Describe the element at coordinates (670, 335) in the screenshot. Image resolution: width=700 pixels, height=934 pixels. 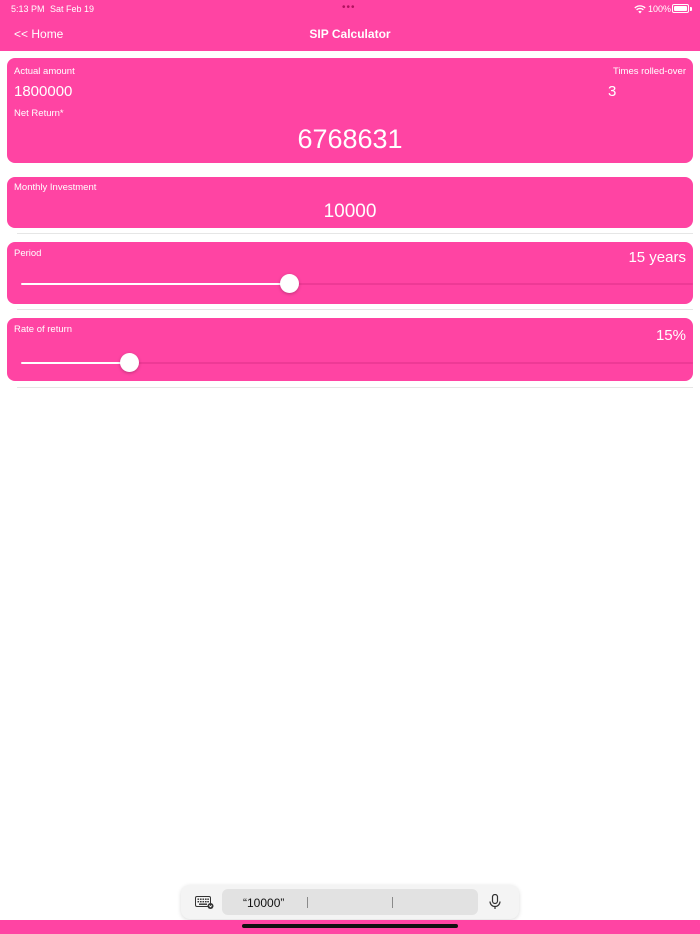
I see `rate-of-return-value: 15%` at that location.